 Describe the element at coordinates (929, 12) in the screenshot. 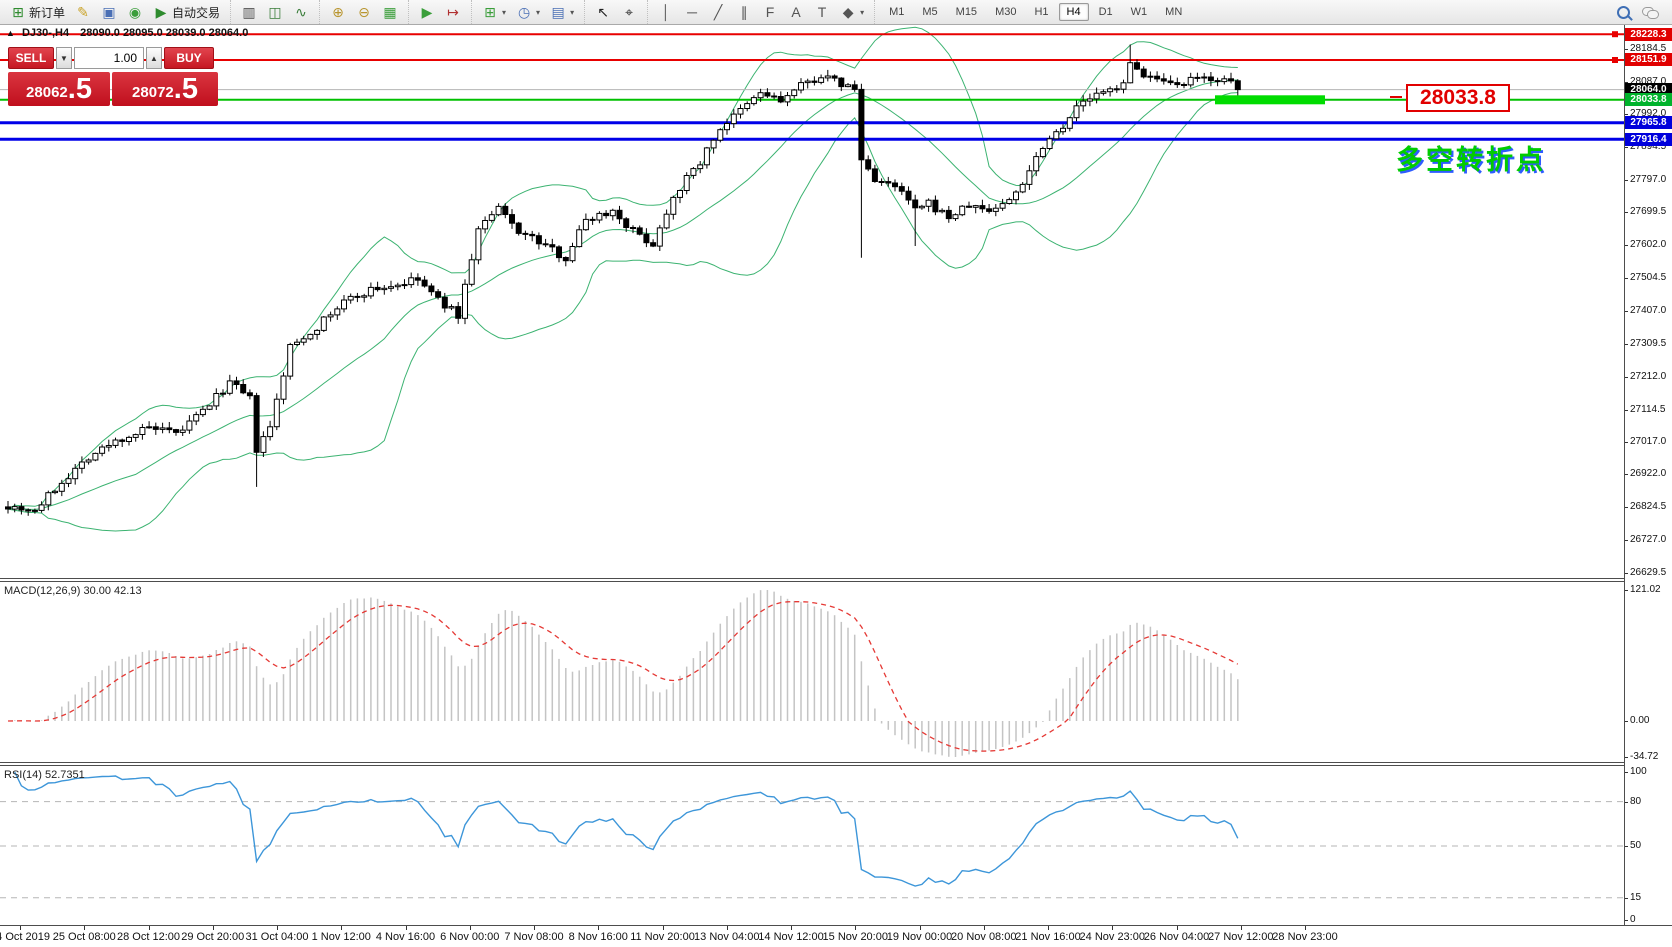

I see `timeframe-m5: M5` at that location.